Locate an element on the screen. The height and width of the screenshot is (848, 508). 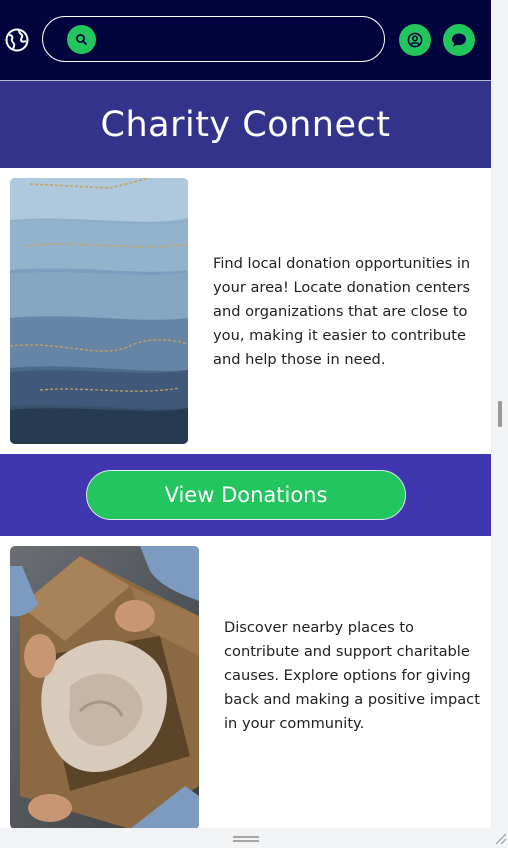
action-bar: View Donations is located at coordinates (245, 495).